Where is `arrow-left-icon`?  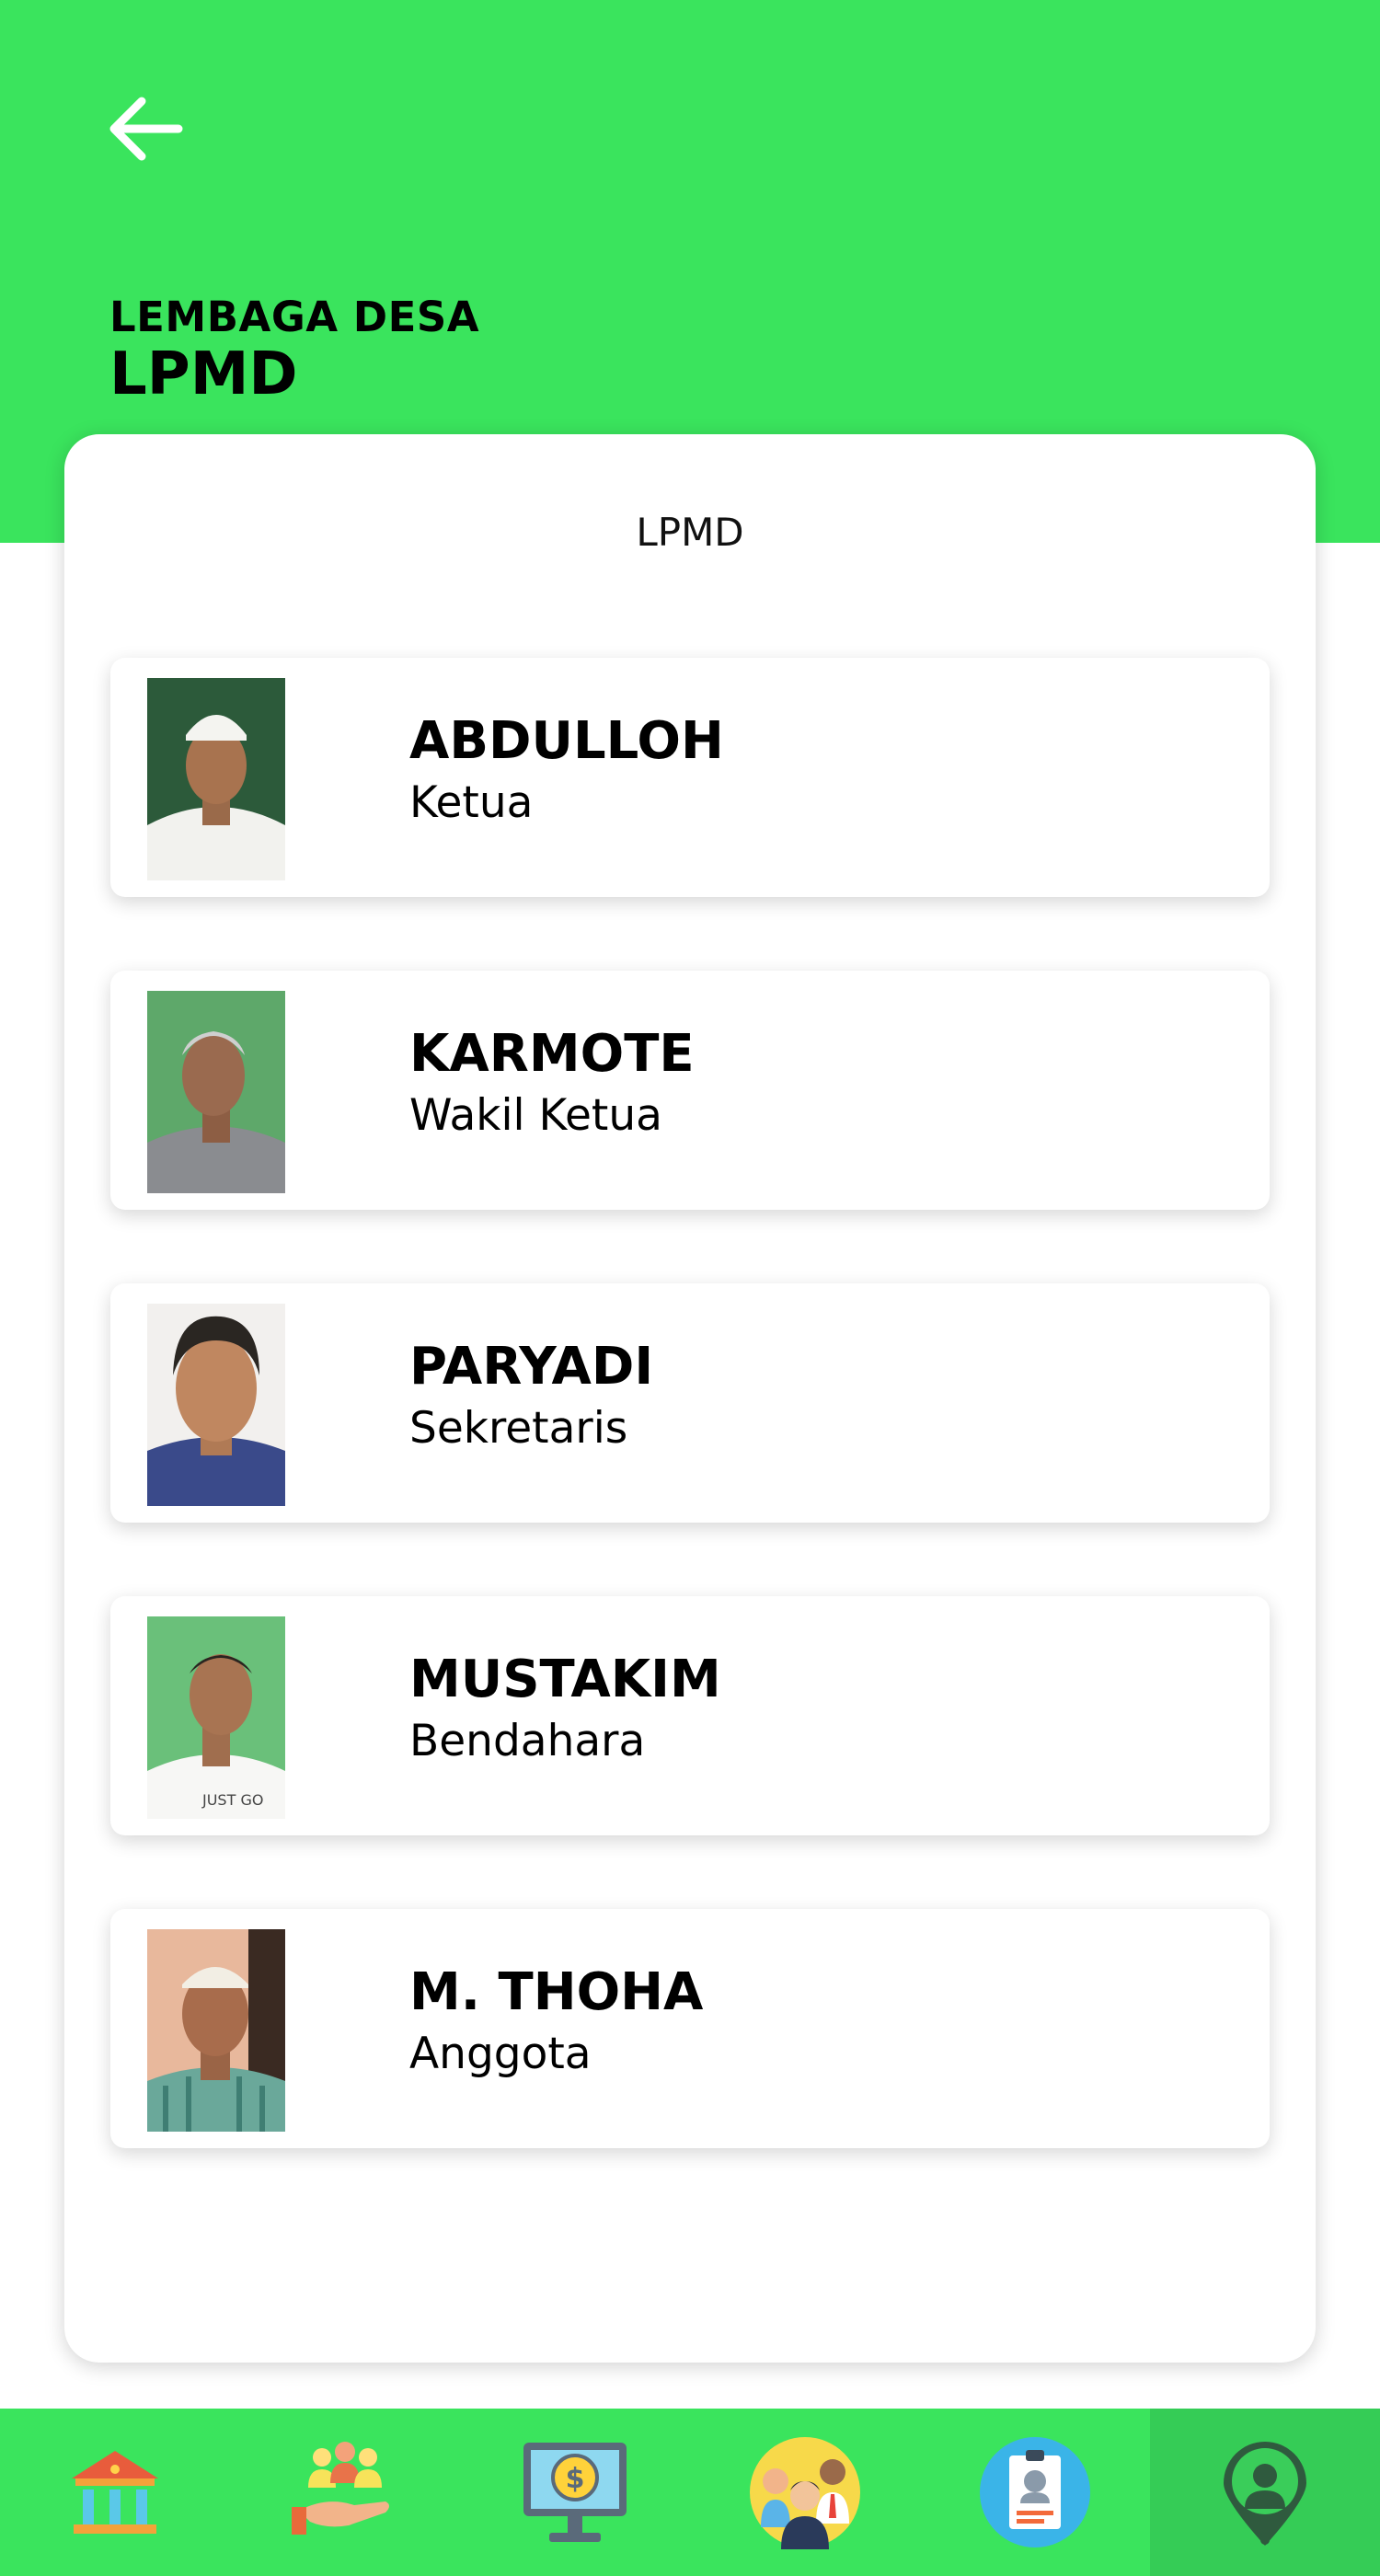
arrow-left-icon is located at coordinates (146, 129).